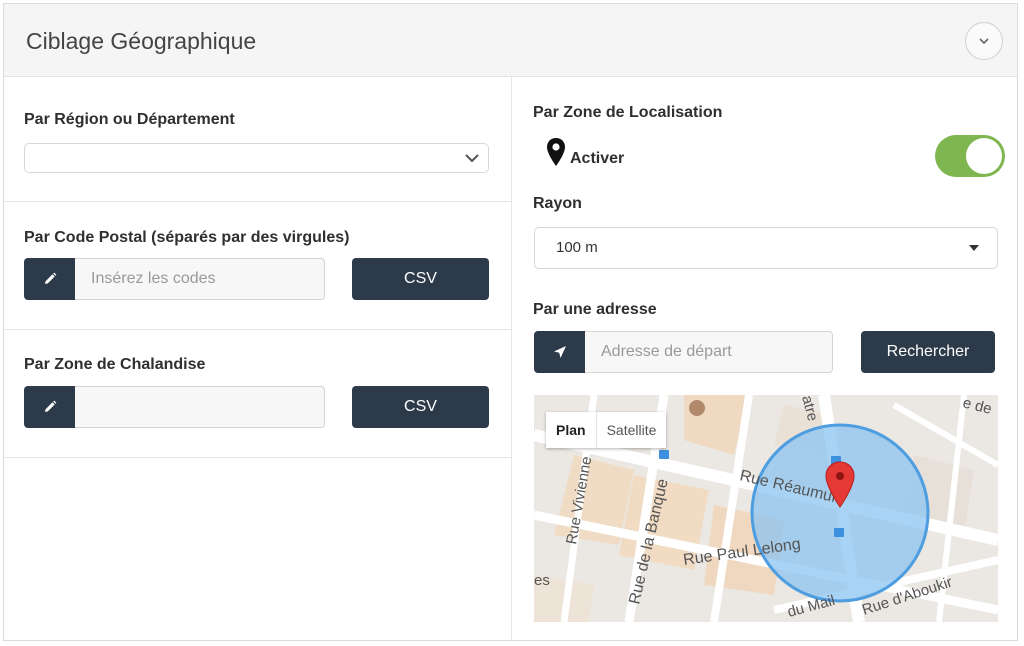 The image size is (1024, 646). What do you see at coordinates (542, 580) in the screenshot?
I see `street-label: es` at bounding box center [542, 580].